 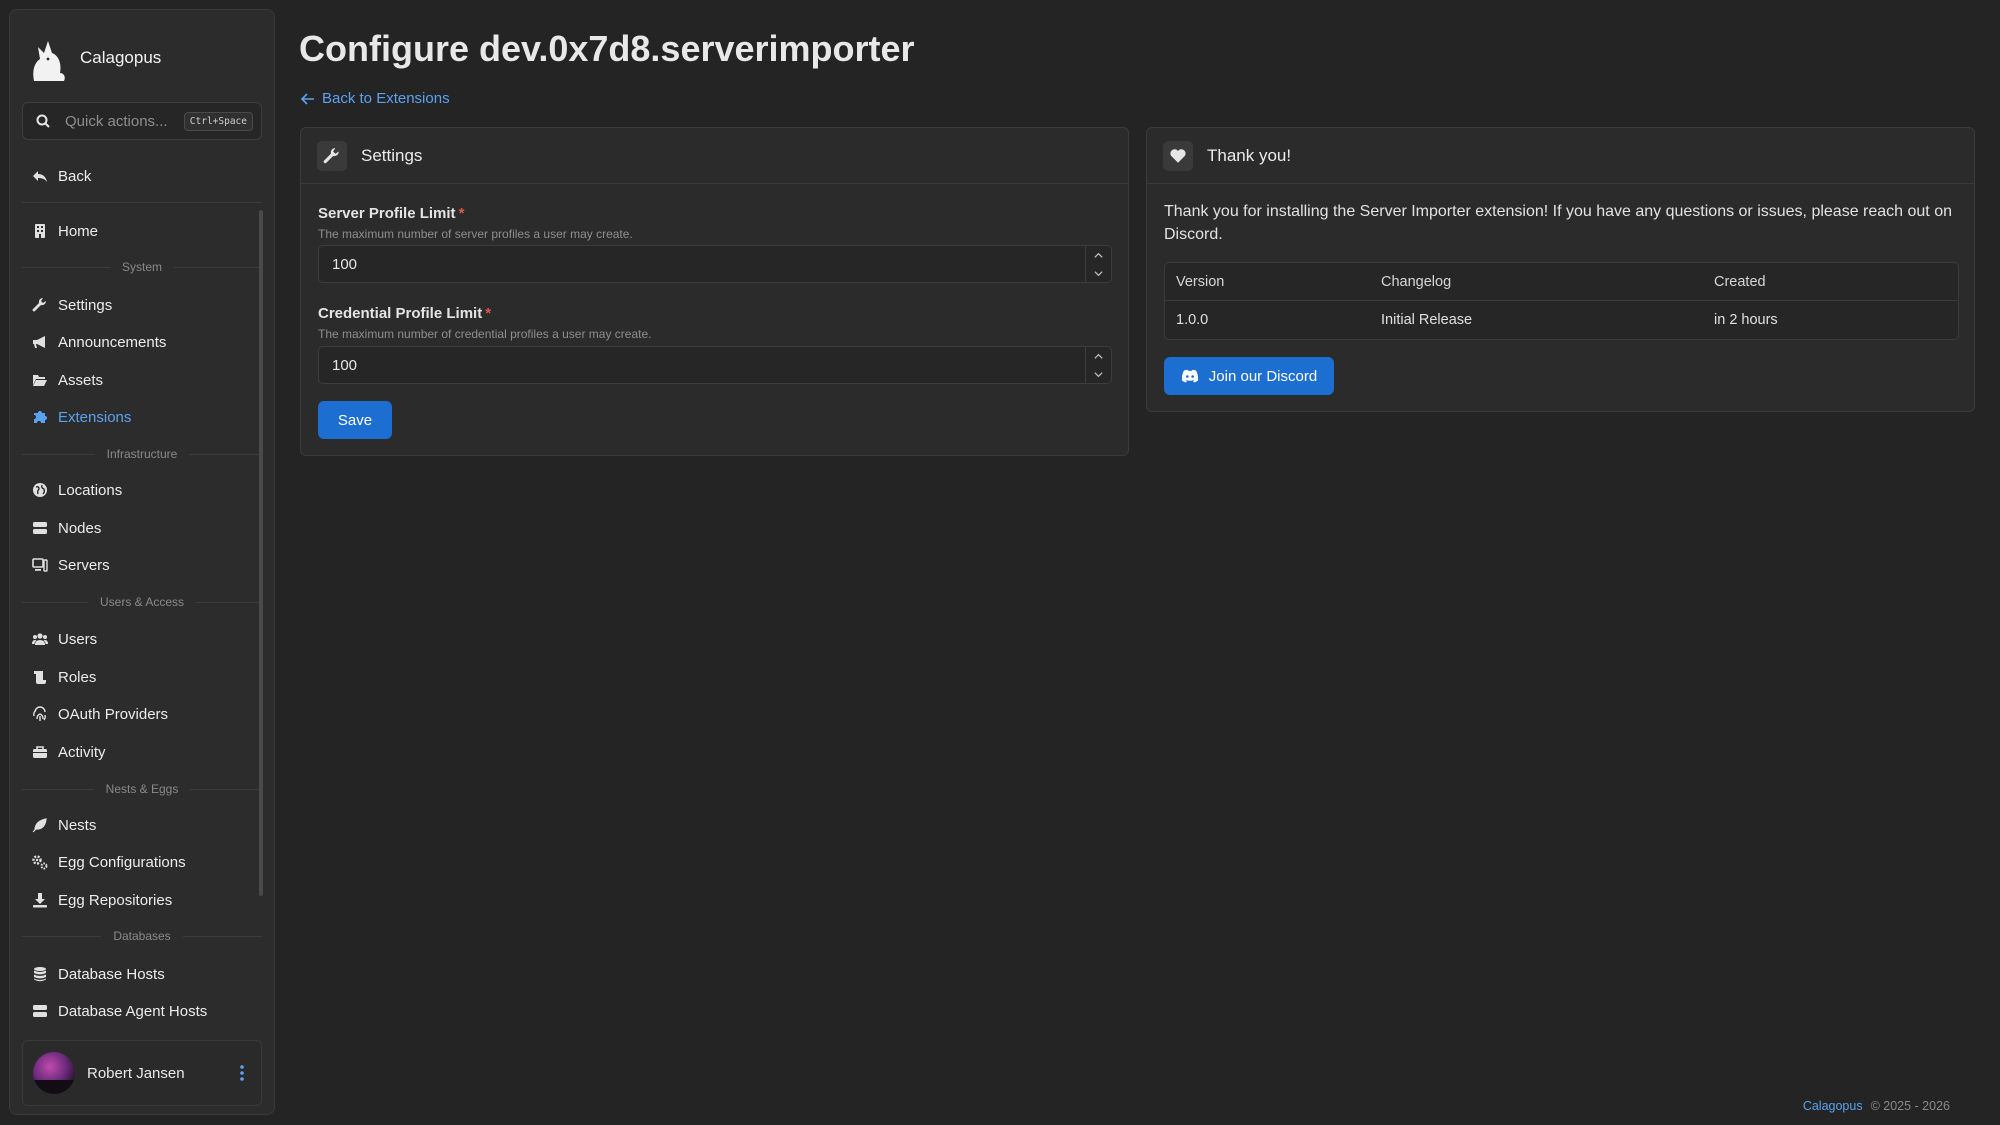 I want to click on database-icon, so click(x=45, y=974).